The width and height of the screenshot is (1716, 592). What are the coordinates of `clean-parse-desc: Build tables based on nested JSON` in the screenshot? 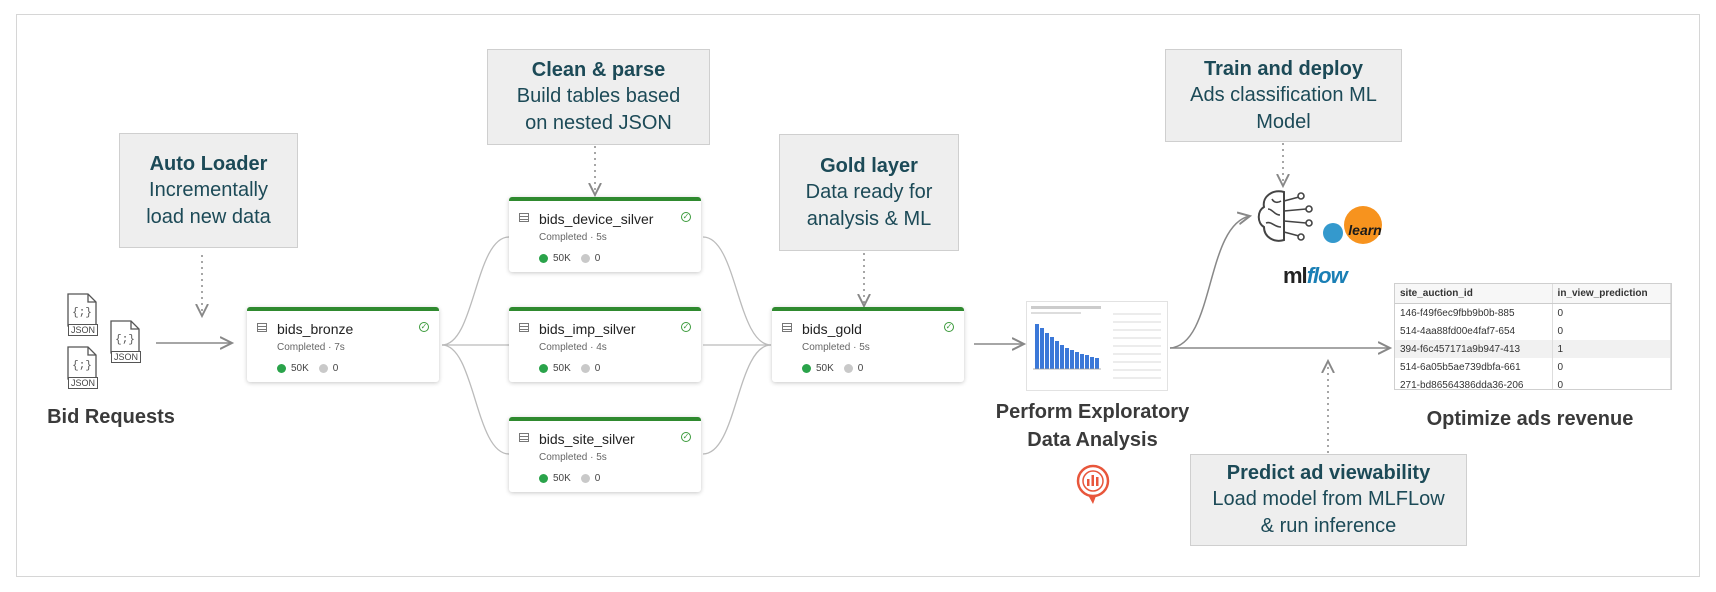 It's located at (598, 109).